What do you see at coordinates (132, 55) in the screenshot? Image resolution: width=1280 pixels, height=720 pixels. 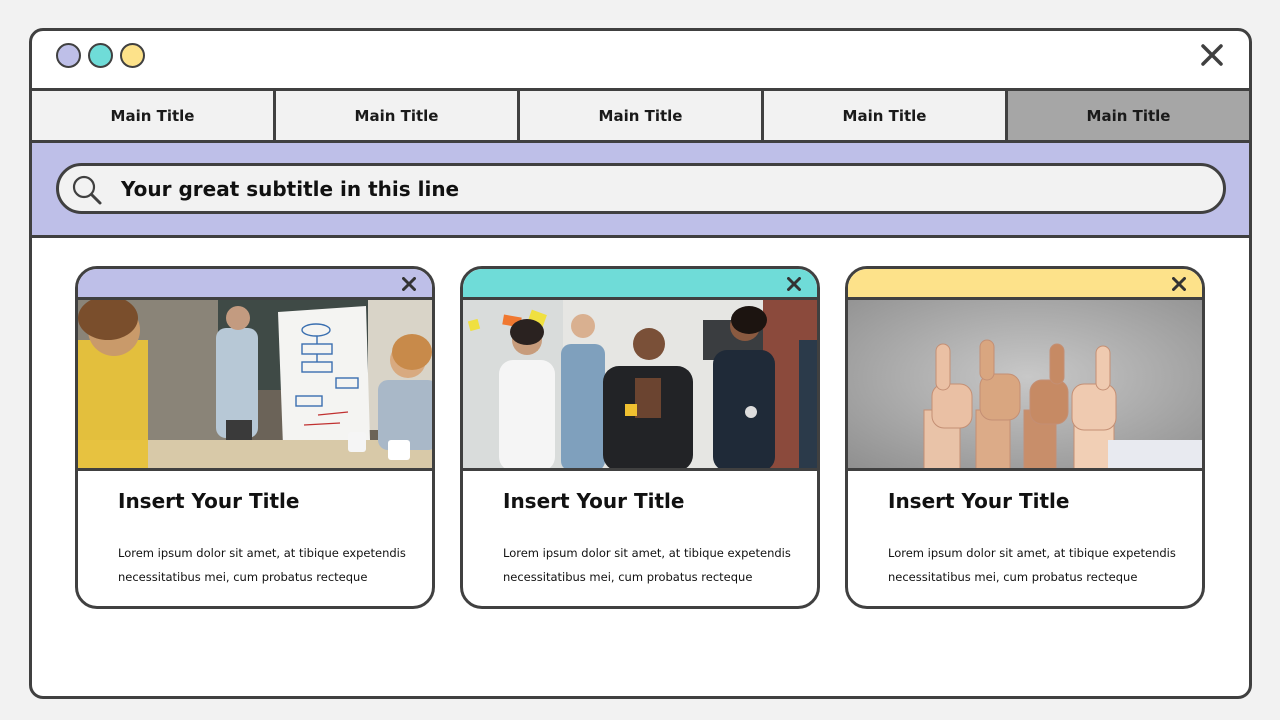 I see `window-dot-yellow` at bounding box center [132, 55].